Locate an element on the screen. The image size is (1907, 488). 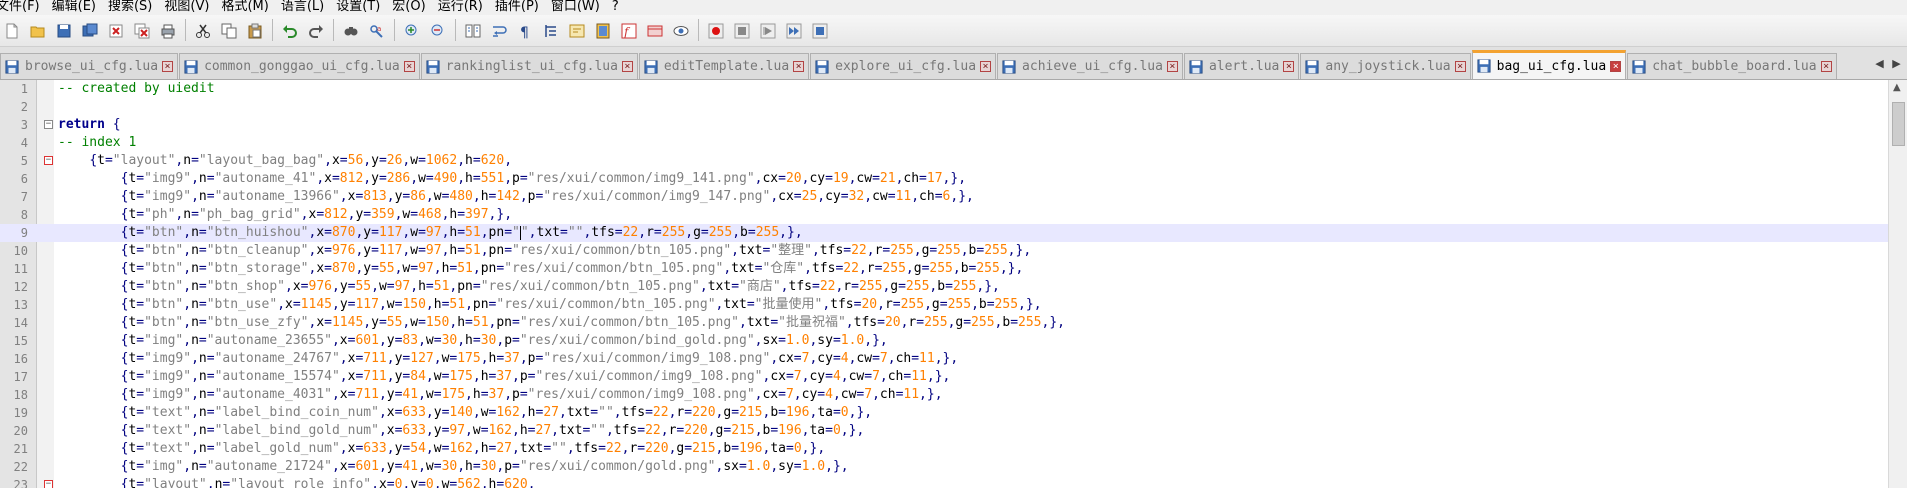
monitor-icon is located at coordinates (680, 30).